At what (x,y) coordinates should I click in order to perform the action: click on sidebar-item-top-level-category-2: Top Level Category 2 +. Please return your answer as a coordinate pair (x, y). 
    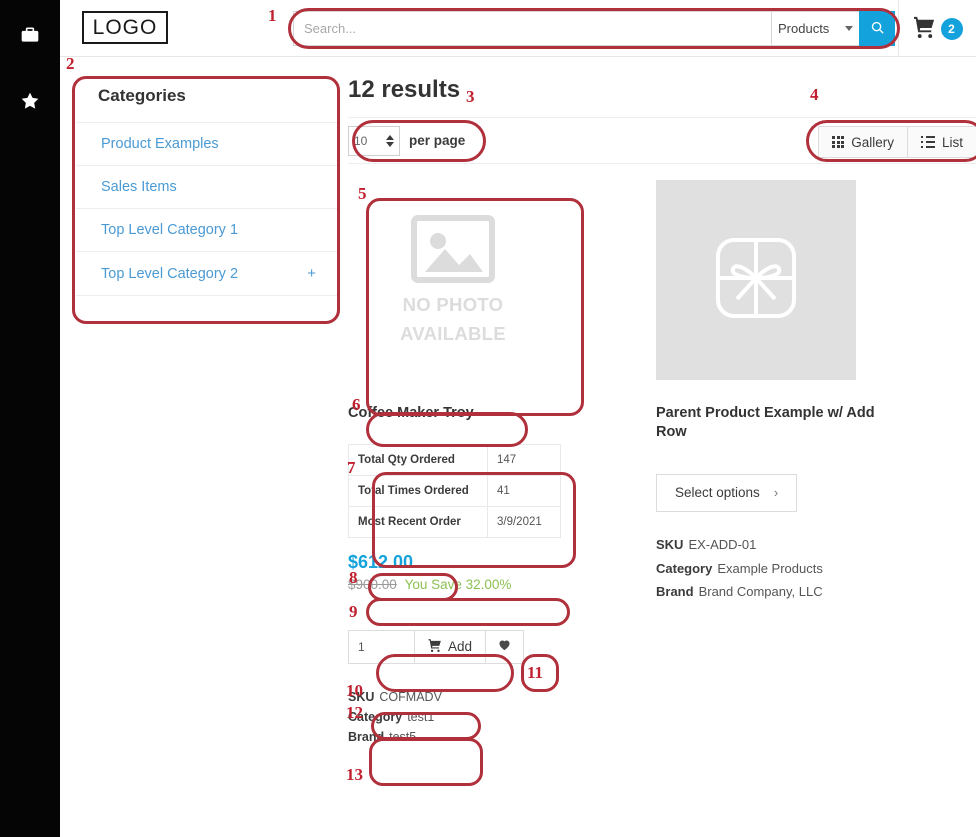
    Looking at the image, I should click on (207, 273).